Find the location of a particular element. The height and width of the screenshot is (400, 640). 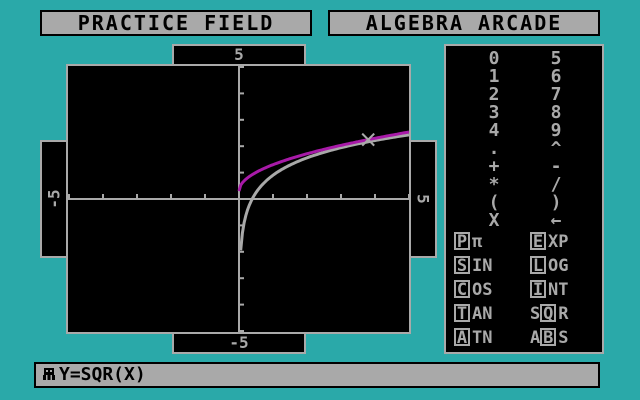

function-suffix: NT is located at coordinates (558, 290).